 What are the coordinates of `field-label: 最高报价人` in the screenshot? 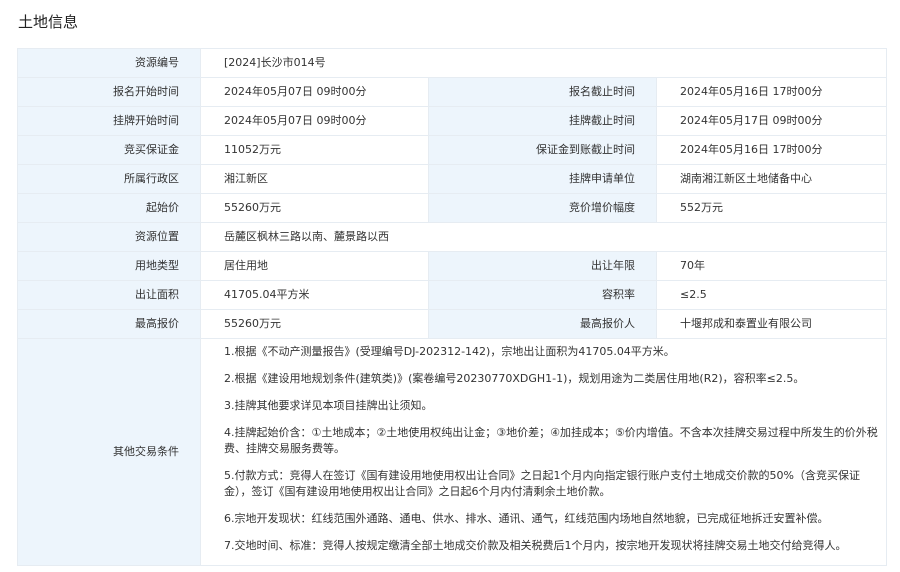 It's located at (542, 324).